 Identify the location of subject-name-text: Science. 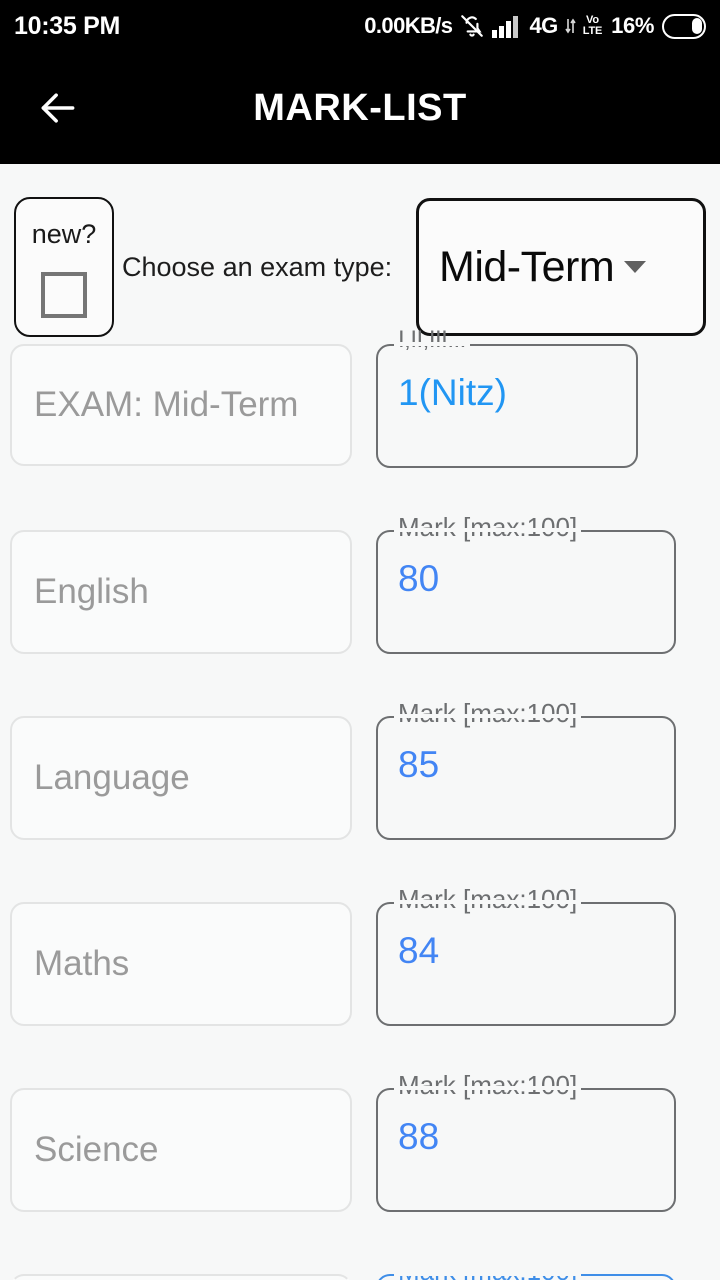
(96, 1149).